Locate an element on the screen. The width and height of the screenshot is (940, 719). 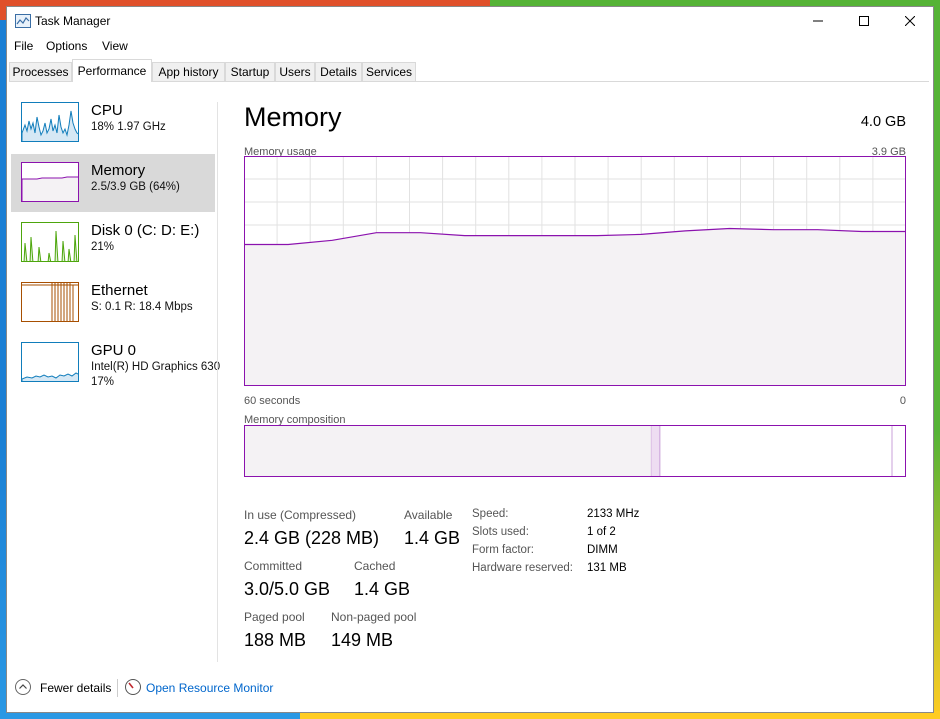
maximize-button is located at coordinates (864, 21).